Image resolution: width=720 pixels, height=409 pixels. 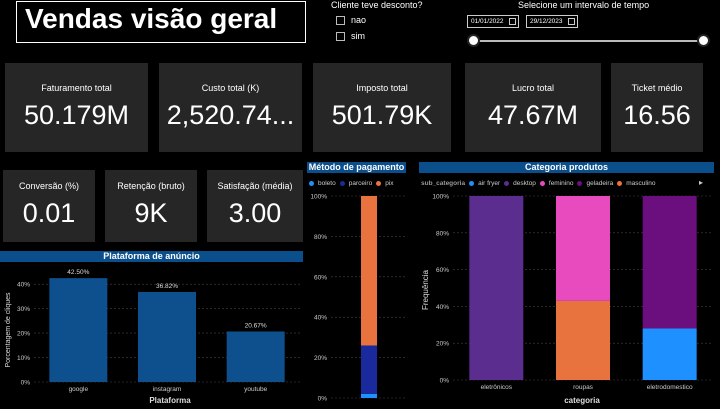 What do you see at coordinates (151, 18) in the screenshot?
I see `page-title: Vendas visão geral` at bounding box center [151, 18].